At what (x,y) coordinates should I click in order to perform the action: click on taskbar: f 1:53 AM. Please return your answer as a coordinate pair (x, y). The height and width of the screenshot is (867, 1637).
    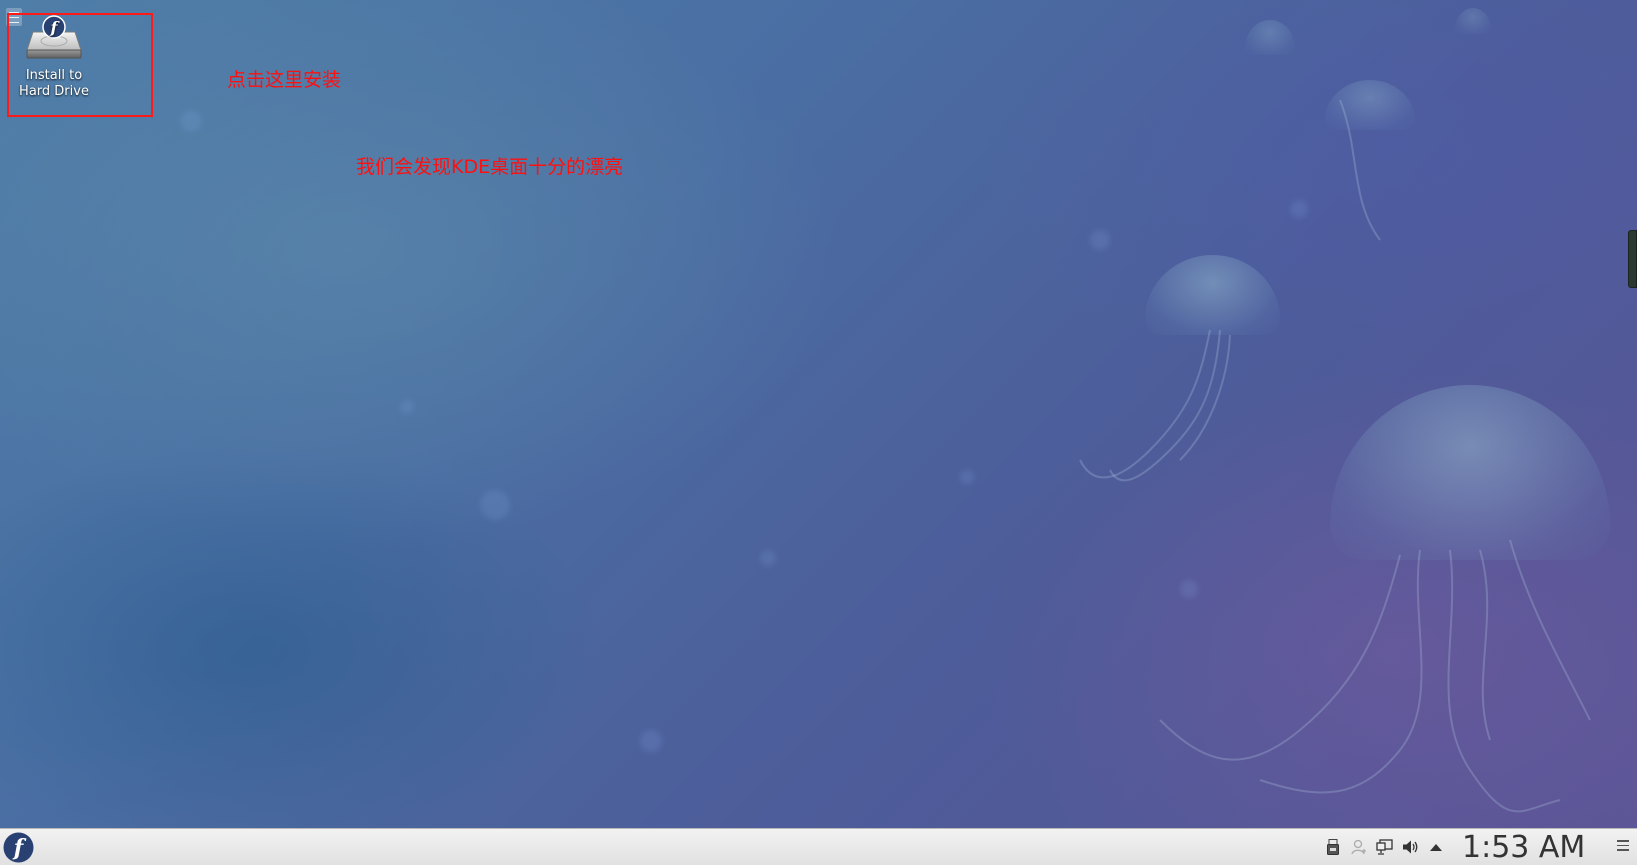
    Looking at the image, I should click on (818, 846).